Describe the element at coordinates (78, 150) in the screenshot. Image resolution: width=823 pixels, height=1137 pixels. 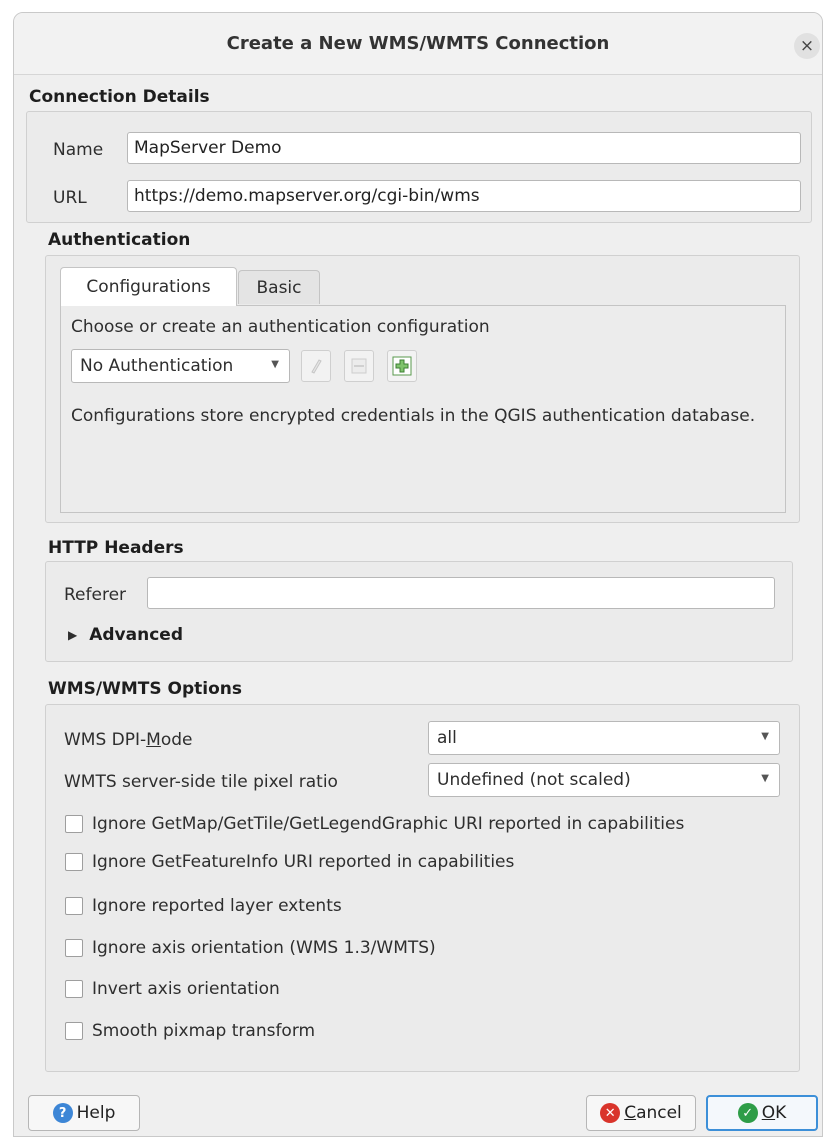
I see `name-label: Name` at that location.